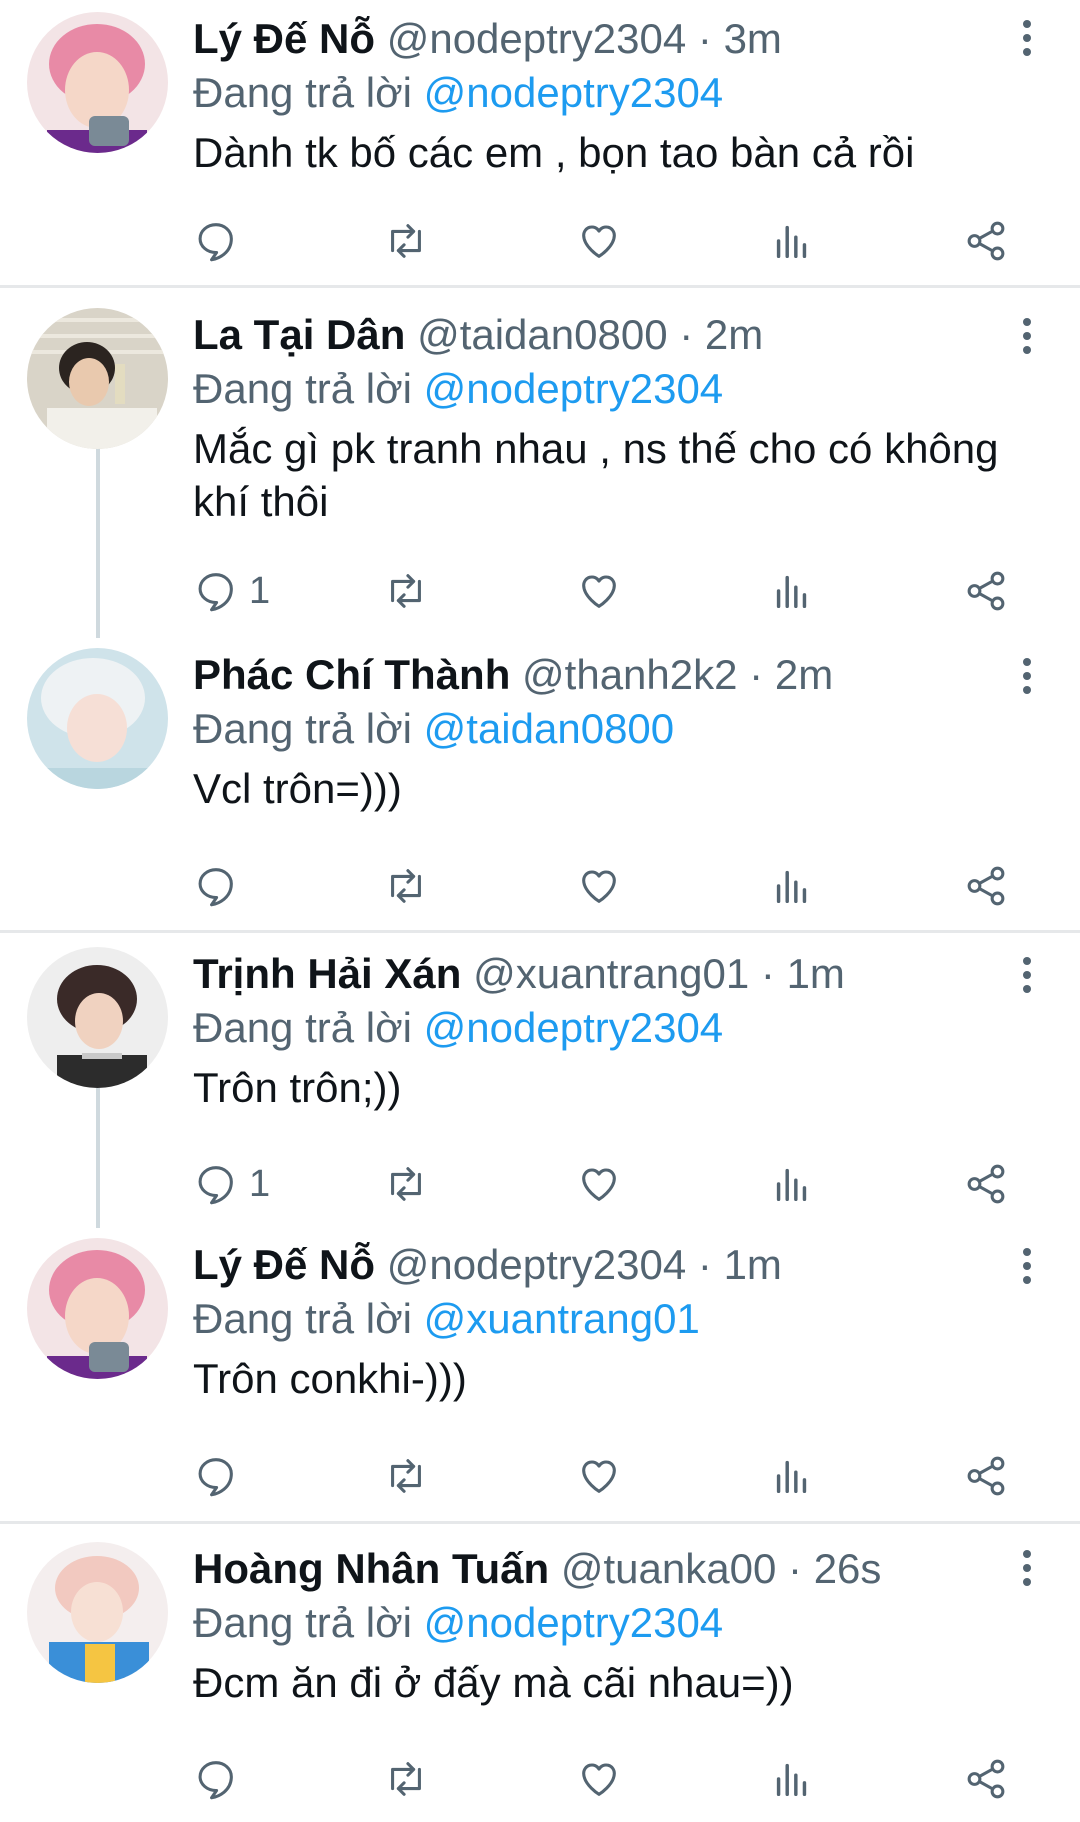 The width and height of the screenshot is (1080, 1822). What do you see at coordinates (327, 973) in the screenshot?
I see `author-name: Trịnh Hải Xán` at bounding box center [327, 973].